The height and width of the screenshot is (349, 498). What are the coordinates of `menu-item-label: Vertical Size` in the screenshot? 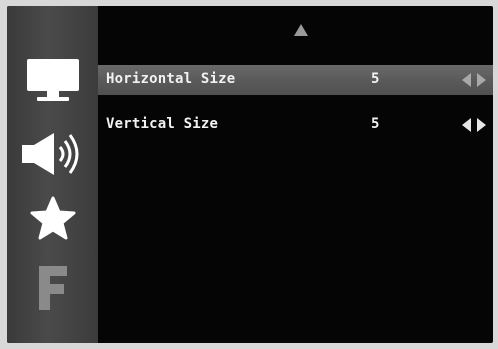 It's located at (162, 124).